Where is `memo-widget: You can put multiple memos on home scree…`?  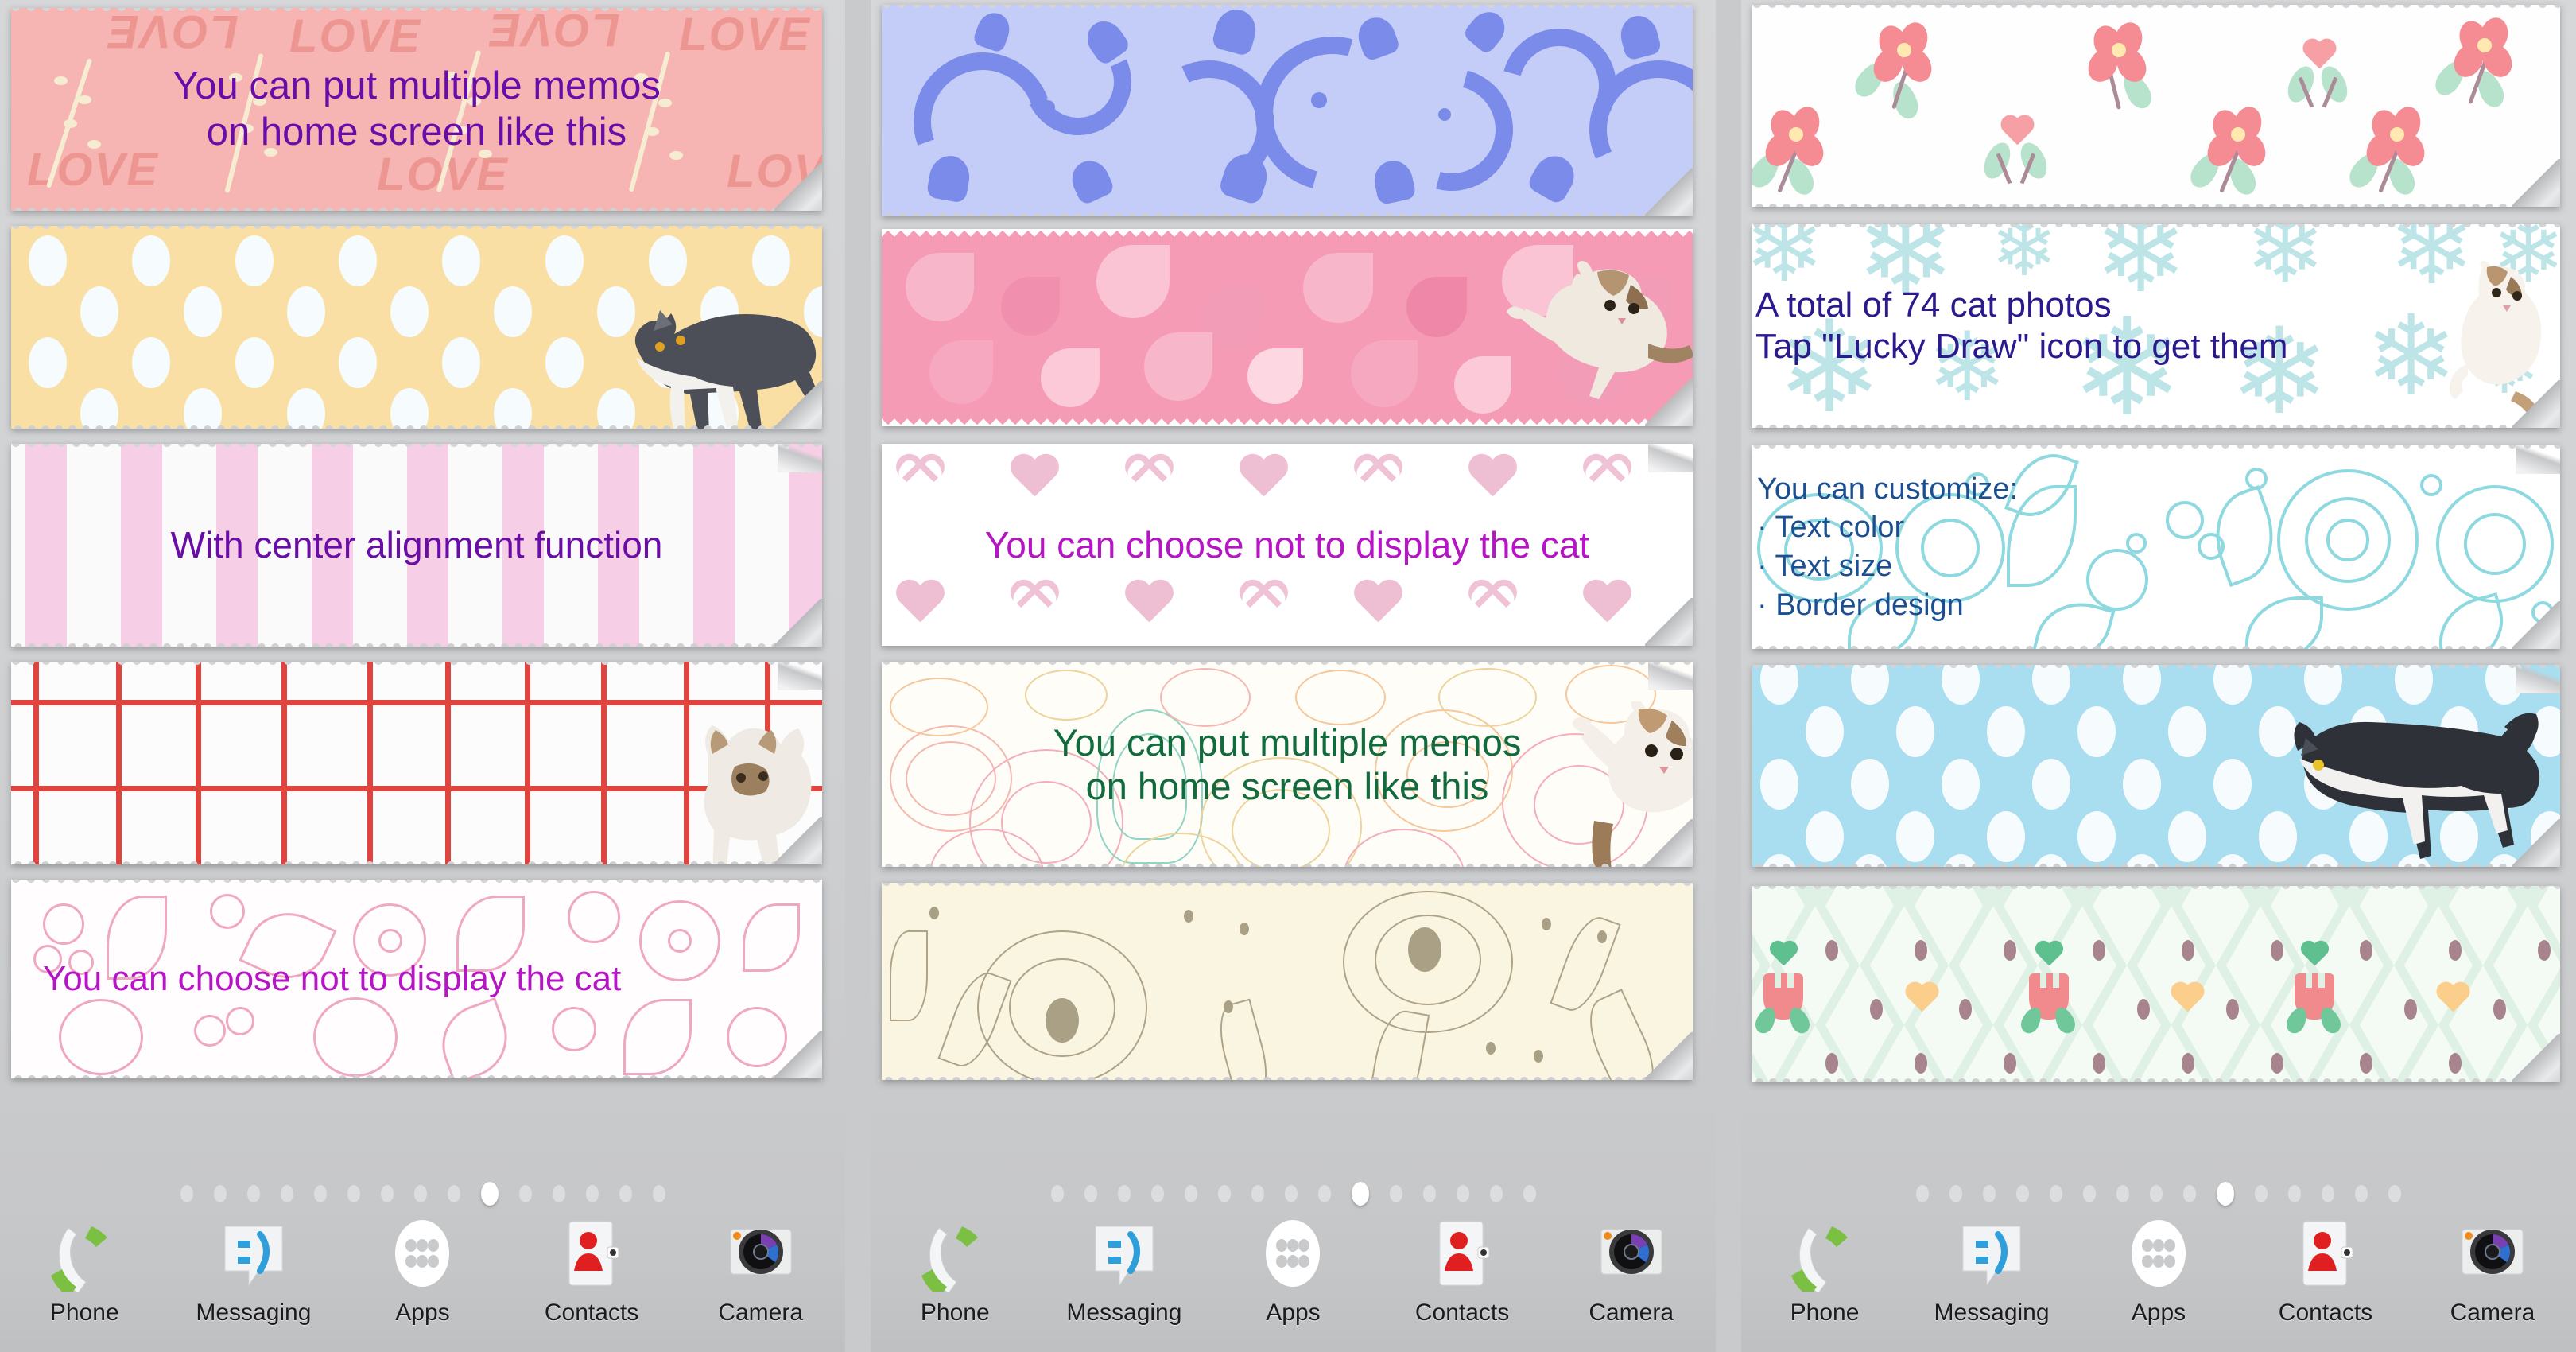
memo-widget: You can put multiple memos on home scree… is located at coordinates (1288, 764).